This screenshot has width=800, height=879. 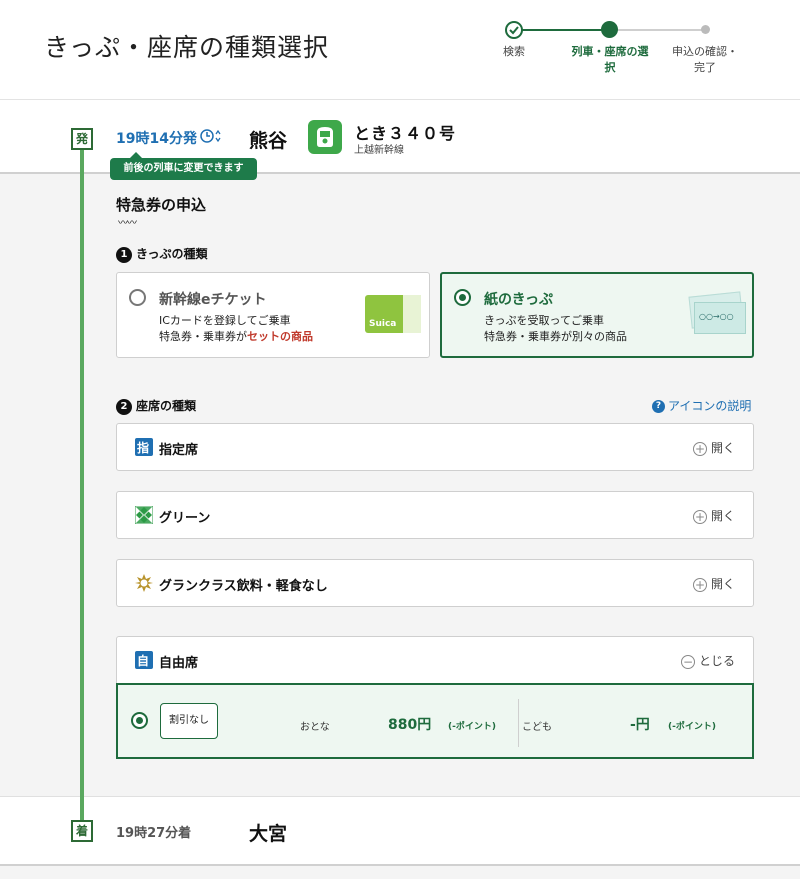 I want to click on eticket-radio, so click(x=137, y=297).